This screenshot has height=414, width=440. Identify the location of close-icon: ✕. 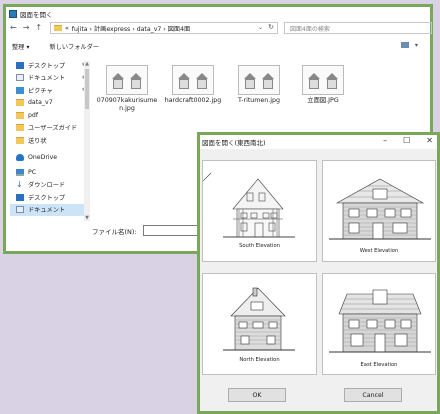
(429, 140).